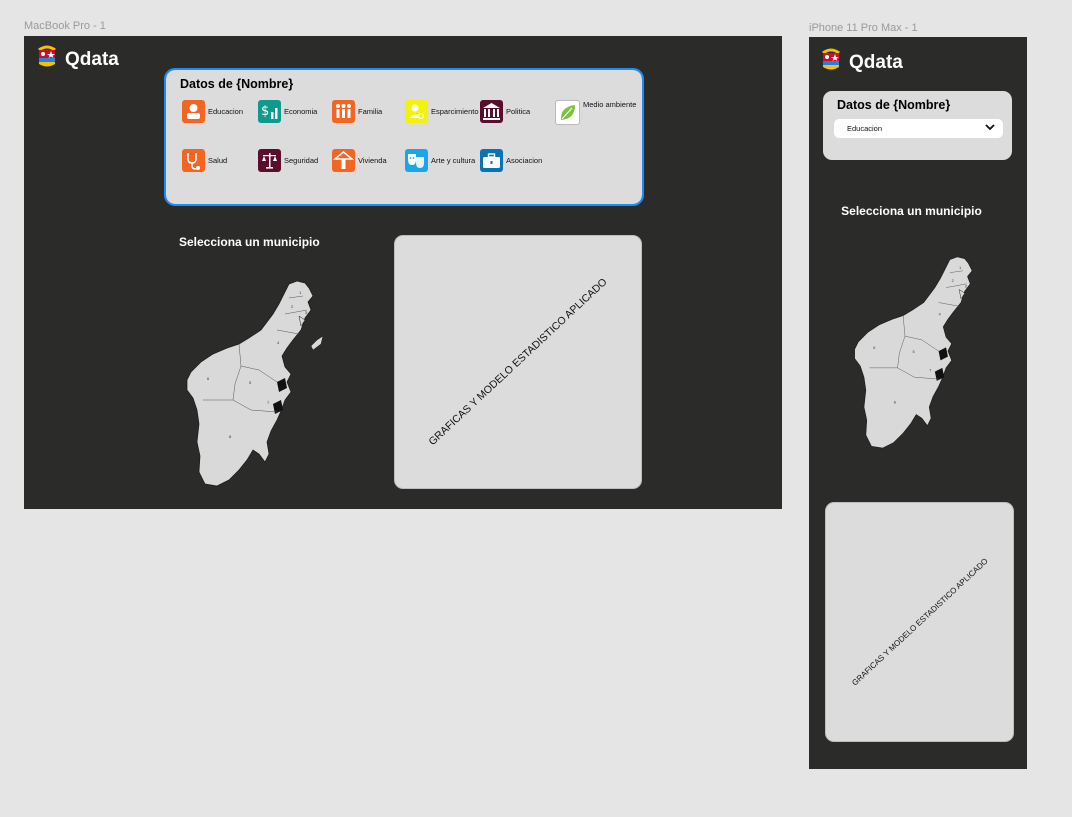 The image size is (1072, 817). What do you see at coordinates (416, 111) in the screenshot?
I see `leisure-icon` at bounding box center [416, 111].